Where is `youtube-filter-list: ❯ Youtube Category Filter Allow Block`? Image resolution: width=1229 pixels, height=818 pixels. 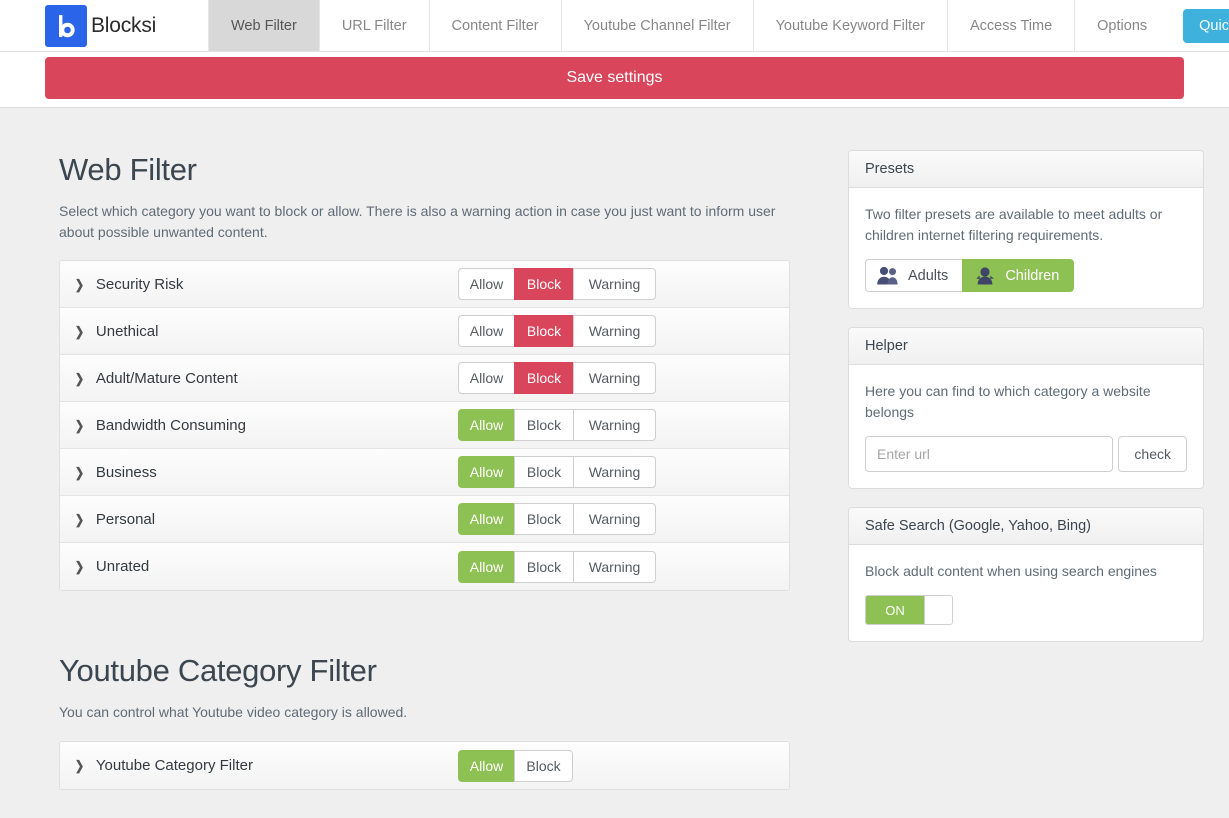 youtube-filter-list: ❯ Youtube Category Filter Allow Block is located at coordinates (424, 765).